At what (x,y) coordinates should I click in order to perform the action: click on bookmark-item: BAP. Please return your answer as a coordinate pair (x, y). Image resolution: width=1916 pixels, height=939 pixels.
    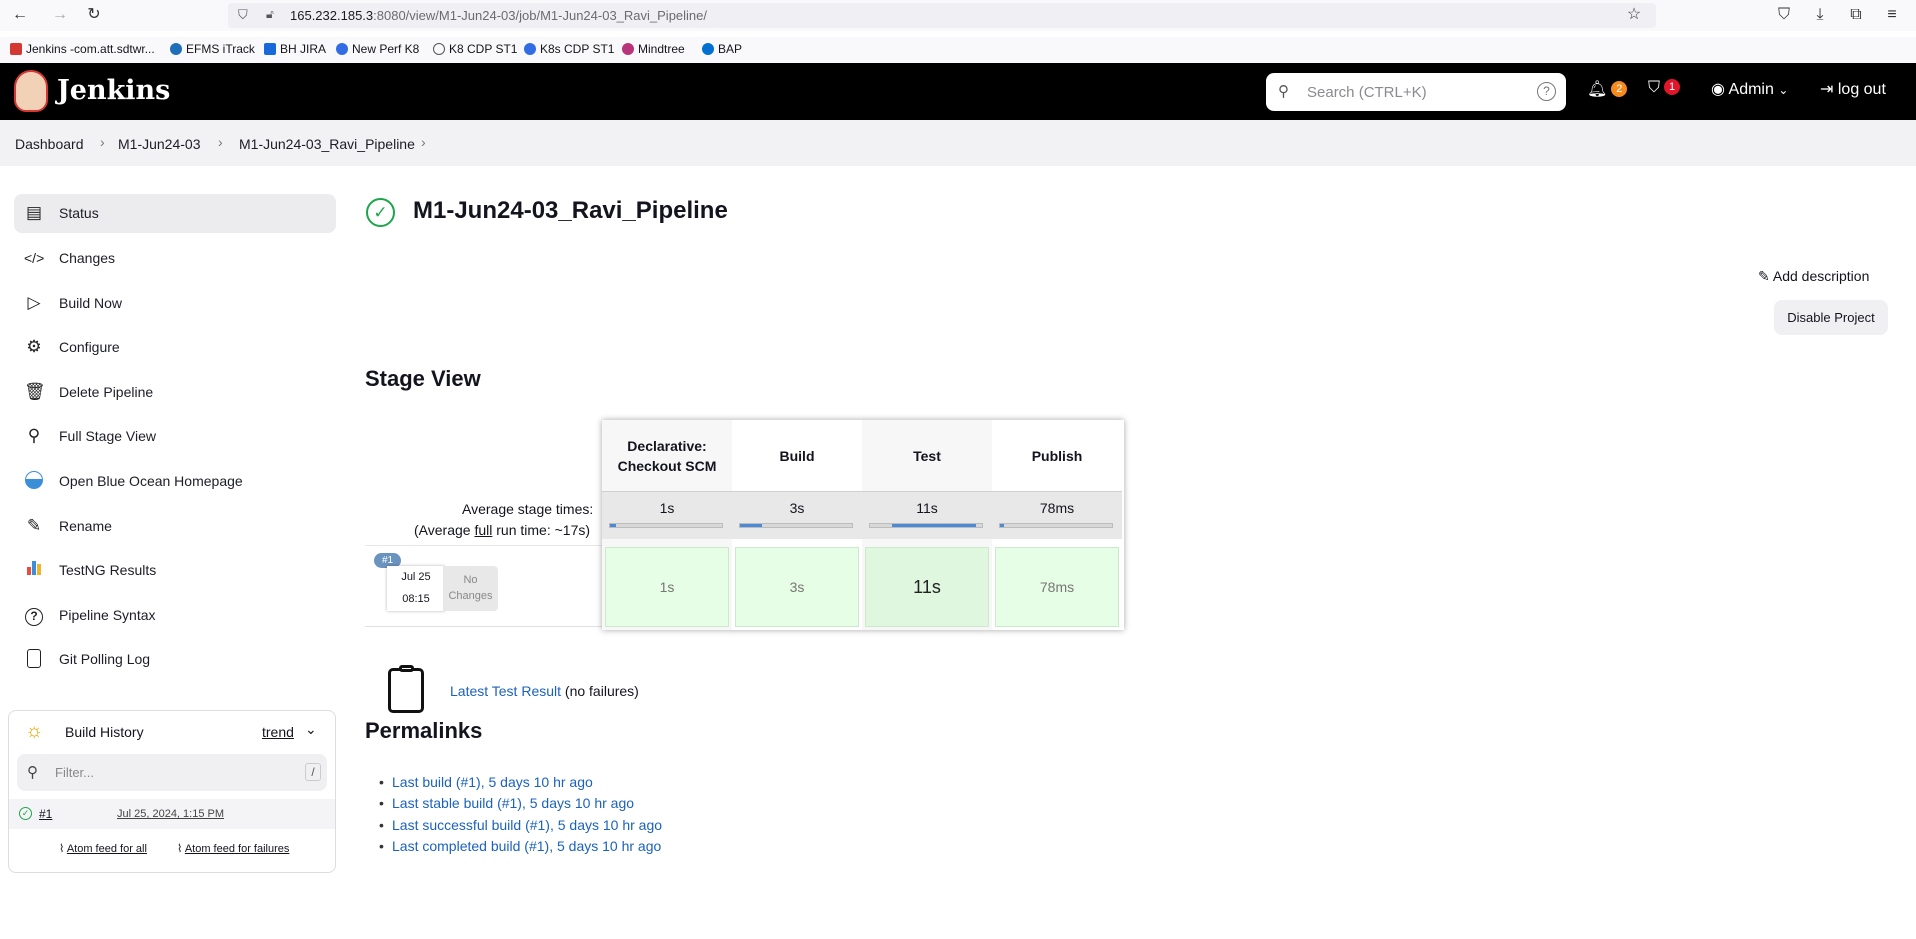
    Looking at the image, I should click on (722, 49).